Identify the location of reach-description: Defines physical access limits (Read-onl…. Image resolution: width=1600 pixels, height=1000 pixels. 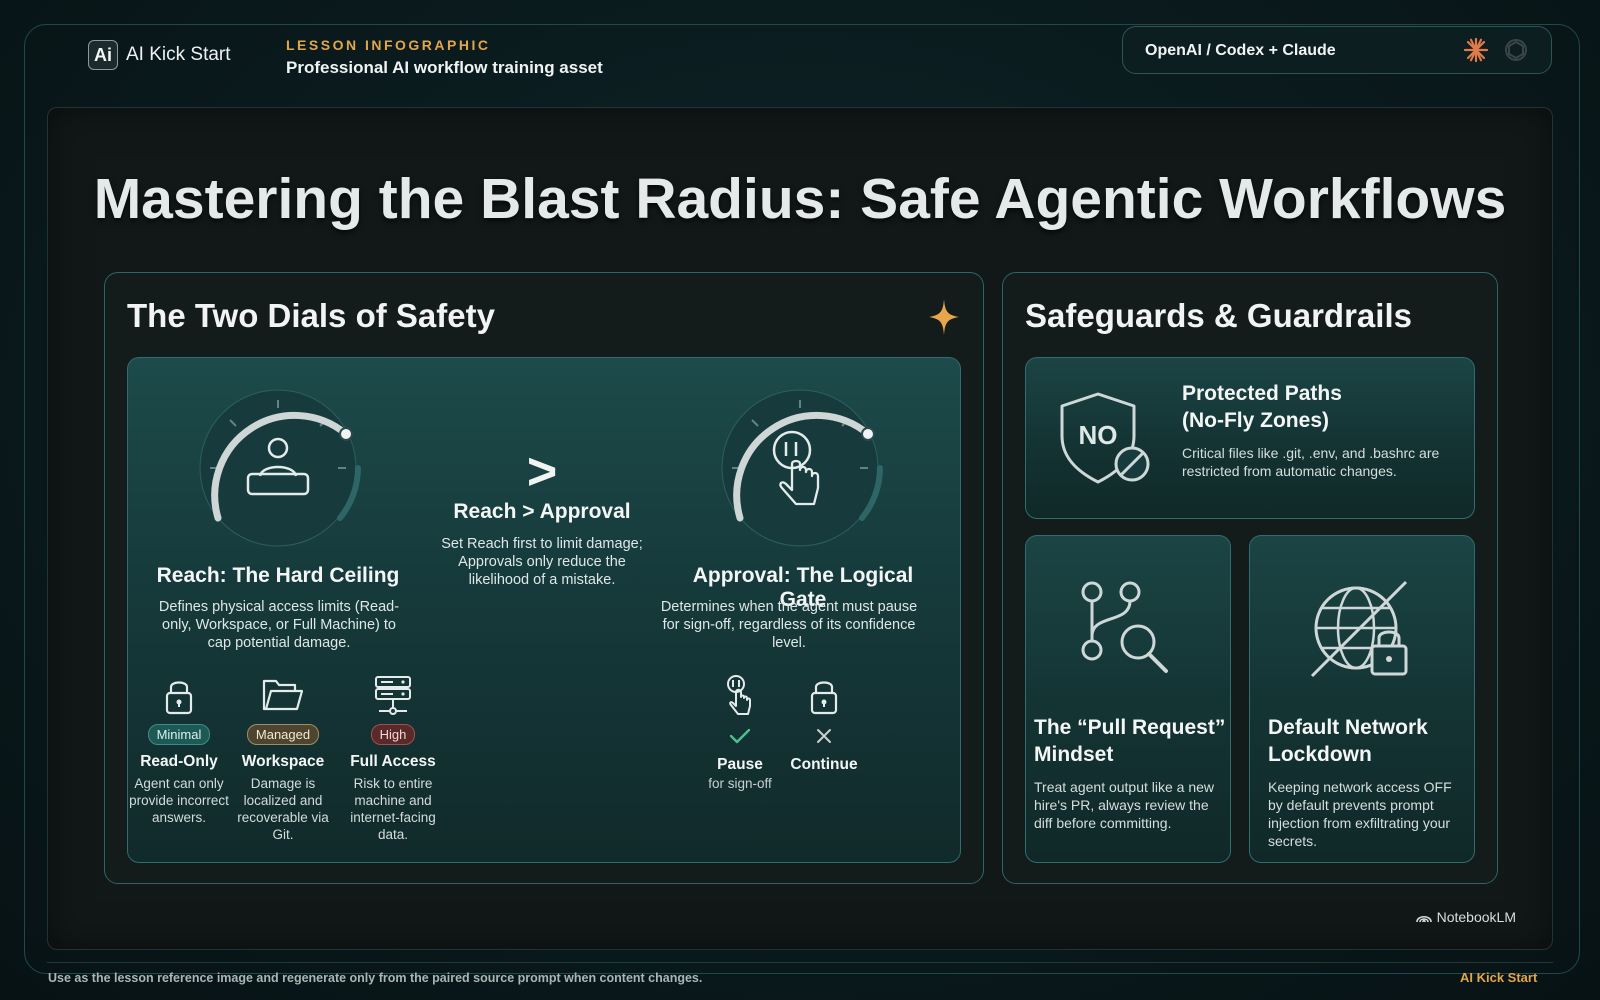
(279, 625).